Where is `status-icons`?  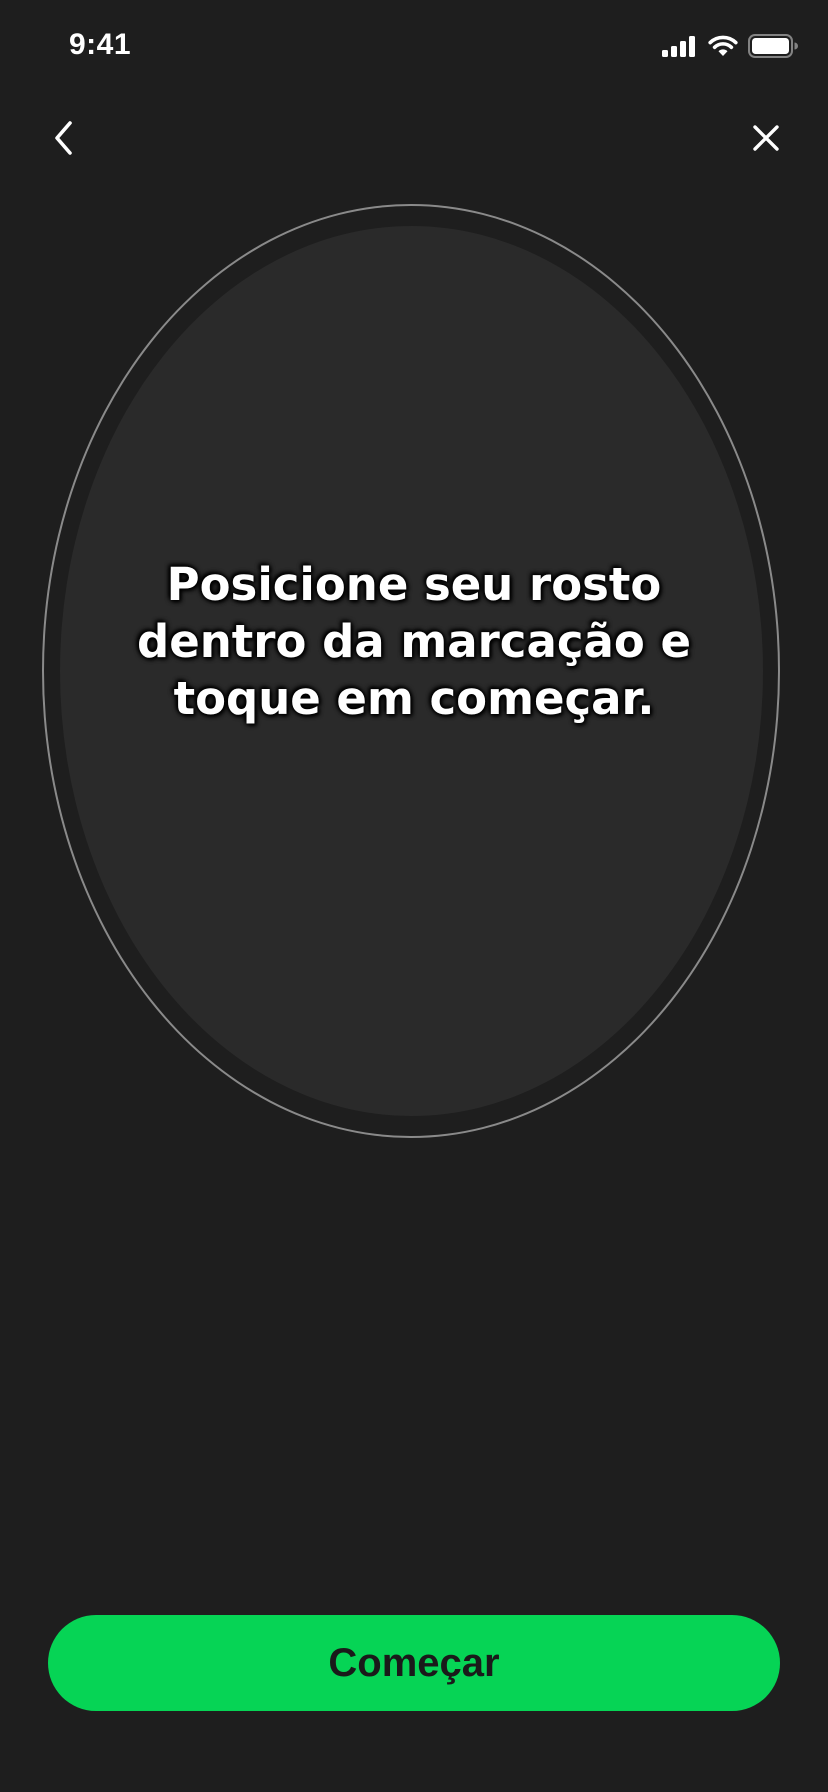 status-icons is located at coordinates (730, 46).